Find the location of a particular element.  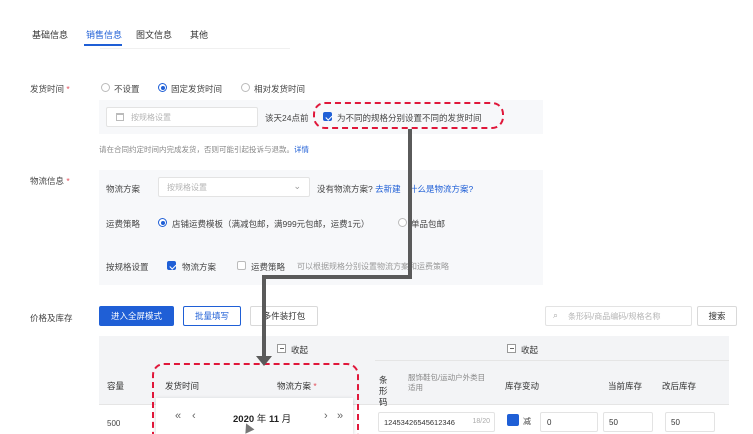

radio-no-setting is located at coordinates (105, 87).